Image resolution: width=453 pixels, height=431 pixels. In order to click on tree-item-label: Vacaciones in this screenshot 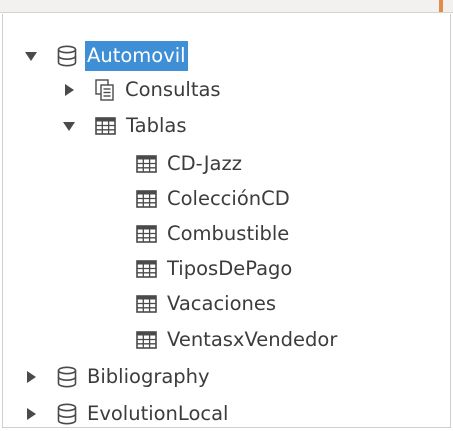, I will do `click(222, 303)`.